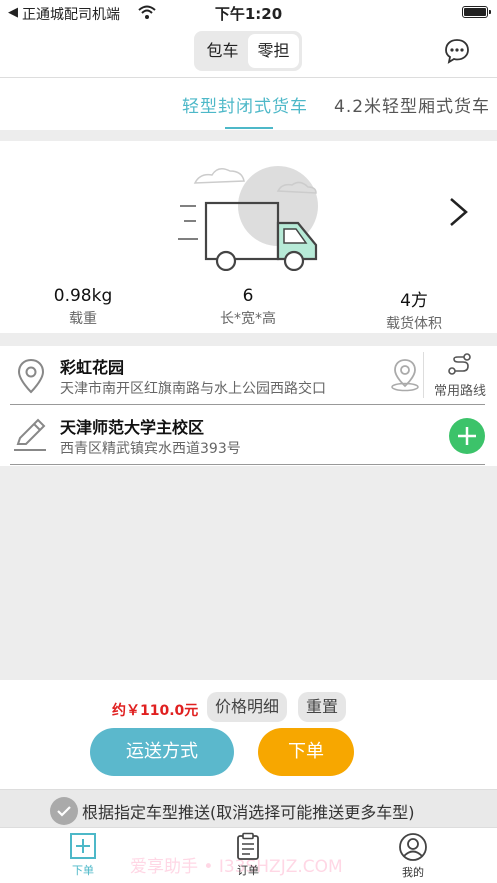 The image size is (497, 883). Describe the element at coordinates (245, 104) in the screenshot. I see `tab-vehicle-light-closed: 轻型封闭式货车` at that location.